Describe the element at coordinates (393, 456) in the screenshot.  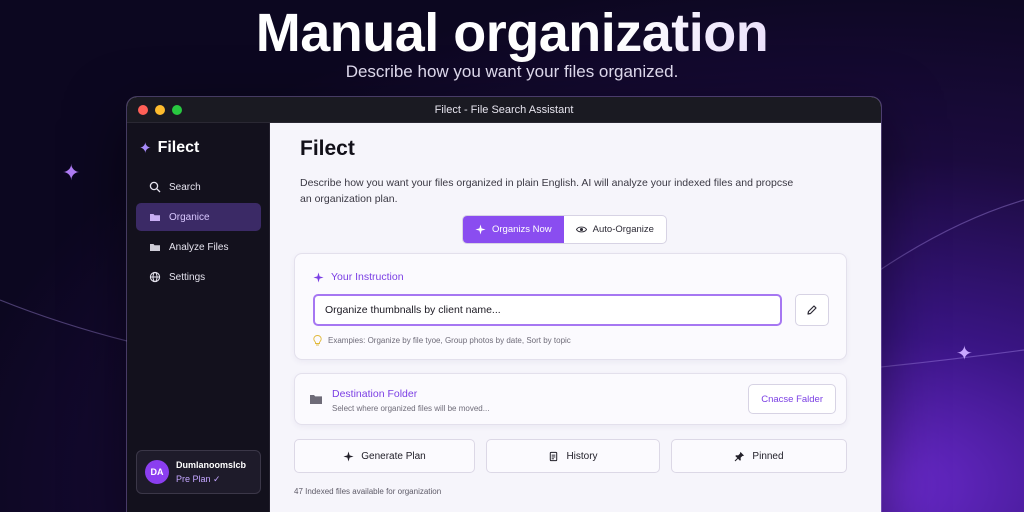
I see `button-label: Generate Plan` at that location.